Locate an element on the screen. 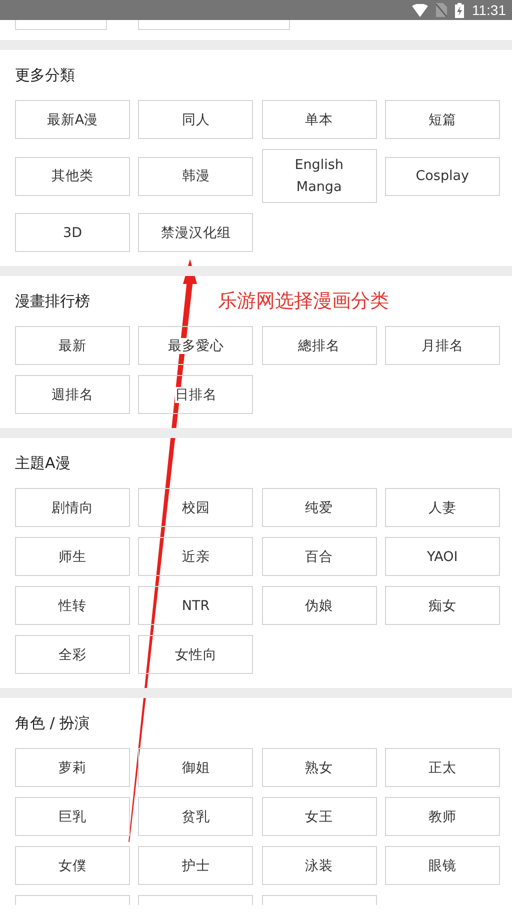  category-button: 正太 is located at coordinates (442, 767).